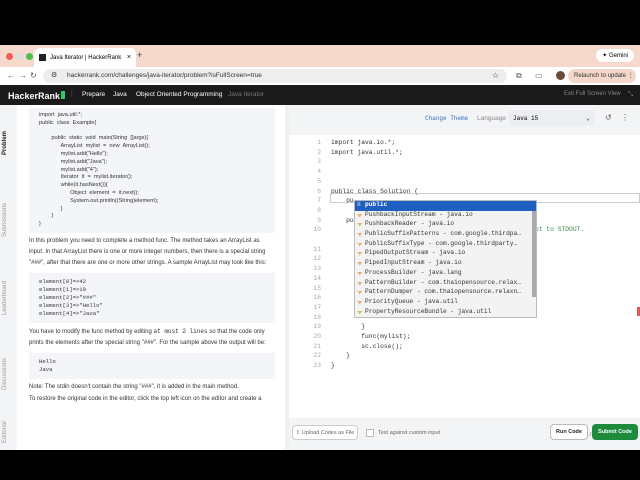  I want to click on breadcrumb-prepare: Prepare, so click(93, 94).